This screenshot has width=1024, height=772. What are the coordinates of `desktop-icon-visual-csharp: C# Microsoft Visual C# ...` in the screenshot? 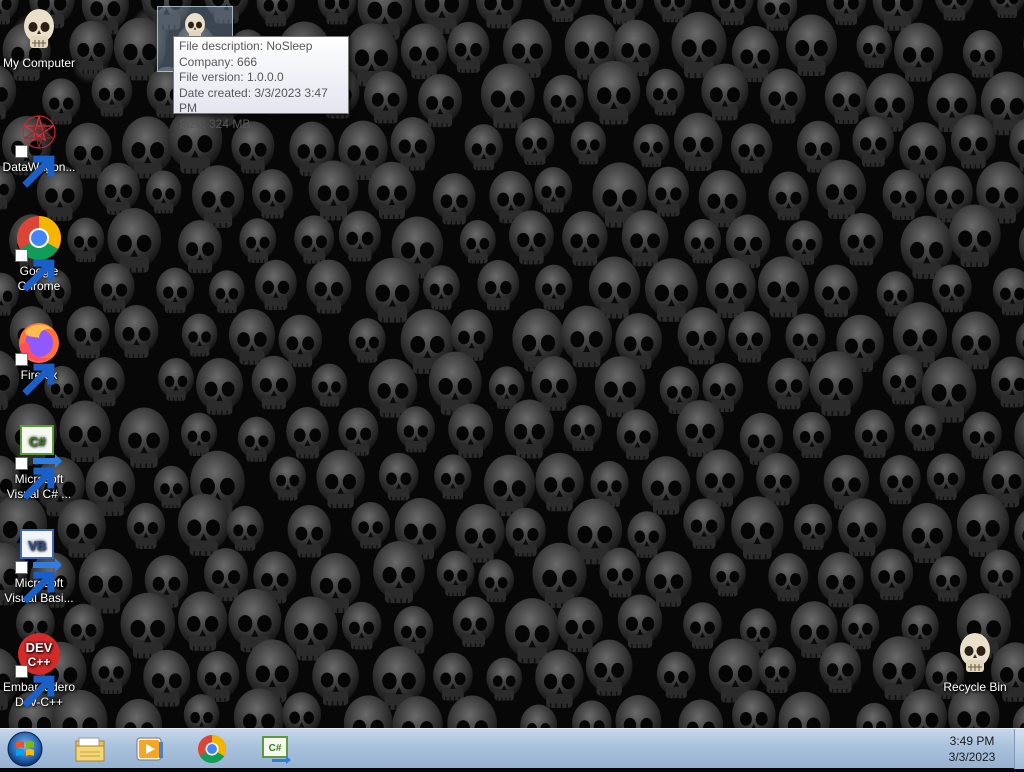 It's located at (39, 462).